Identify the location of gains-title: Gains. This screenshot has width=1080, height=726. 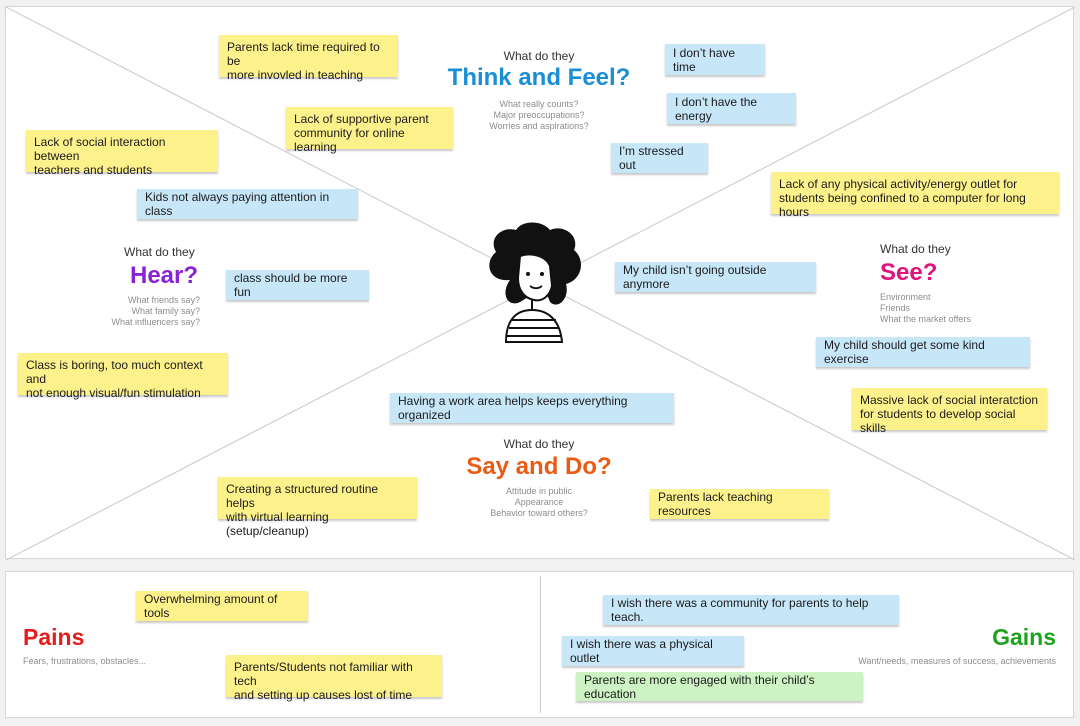
(1024, 637).